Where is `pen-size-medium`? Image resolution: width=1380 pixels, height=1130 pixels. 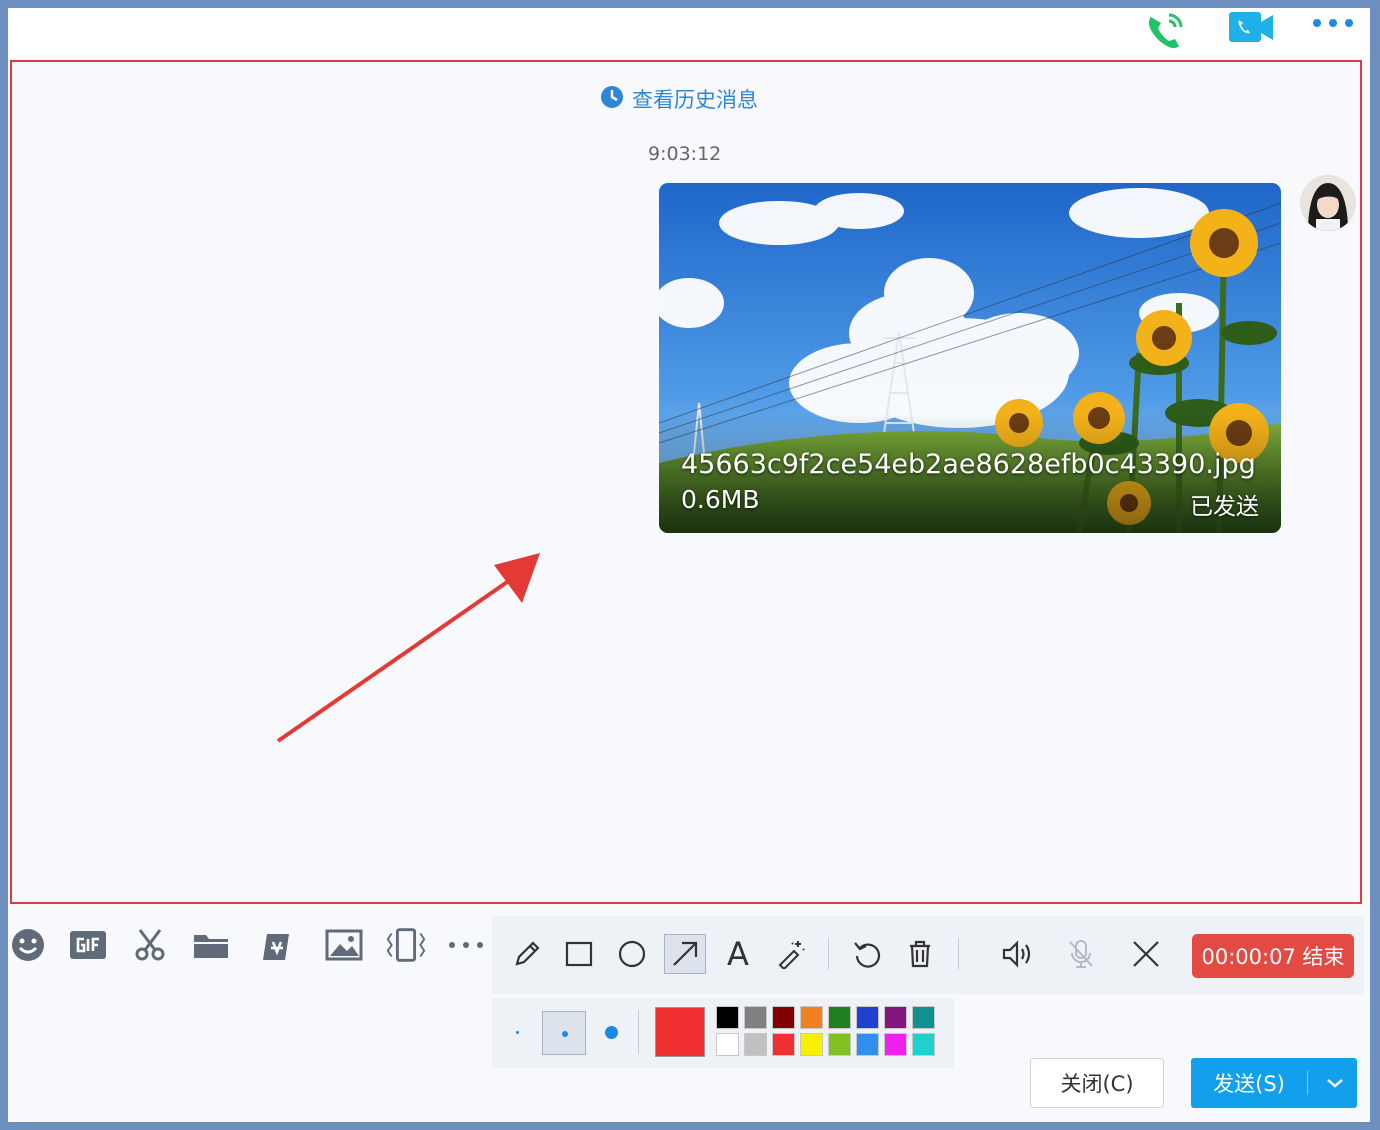 pen-size-medium is located at coordinates (564, 1033).